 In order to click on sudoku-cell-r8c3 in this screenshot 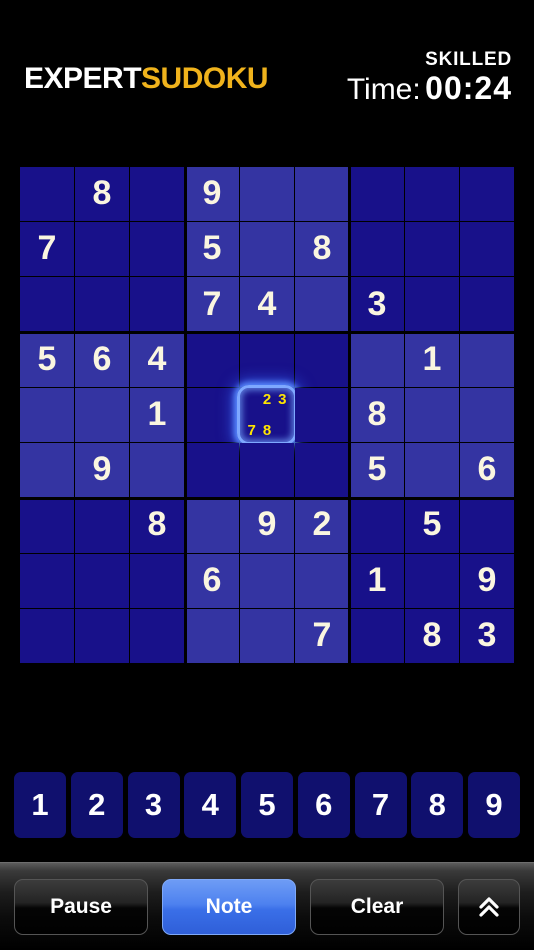, I will do `click(157, 580)`.